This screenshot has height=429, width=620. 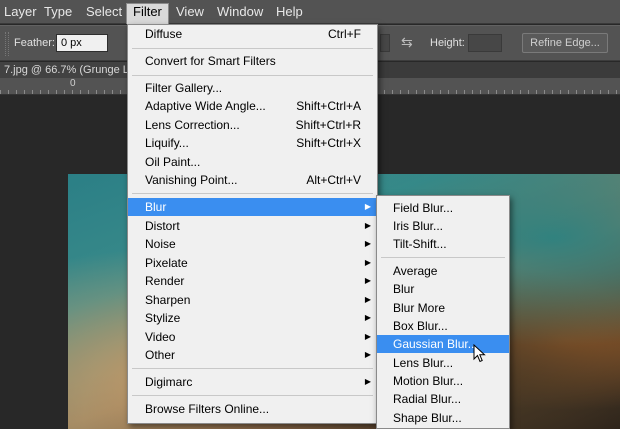 What do you see at coordinates (328, 106) in the screenshot?
I see `menu-item-shortcut: Shift+Ctrl+A` at bounding box center [328, 106].